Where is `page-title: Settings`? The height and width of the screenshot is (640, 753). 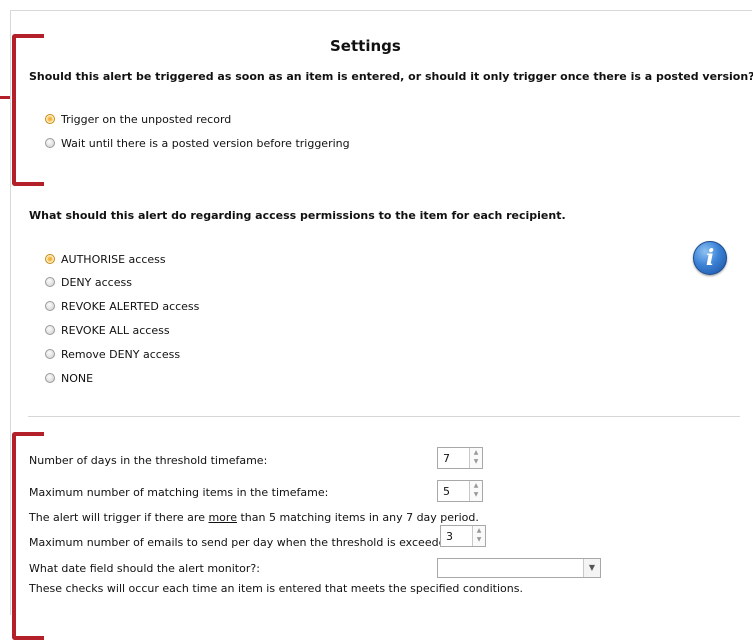 page-title: Settings is located at coordinates (365, 46).